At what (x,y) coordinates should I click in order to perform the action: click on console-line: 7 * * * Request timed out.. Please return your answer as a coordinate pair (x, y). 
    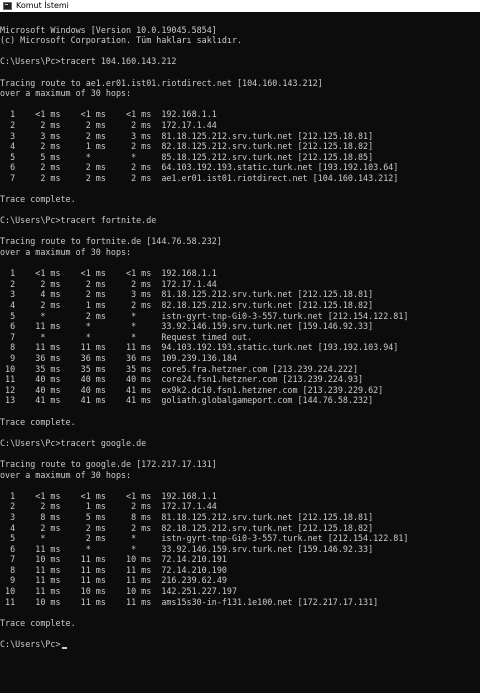
    Looking at the image, I should click on (126, 336).